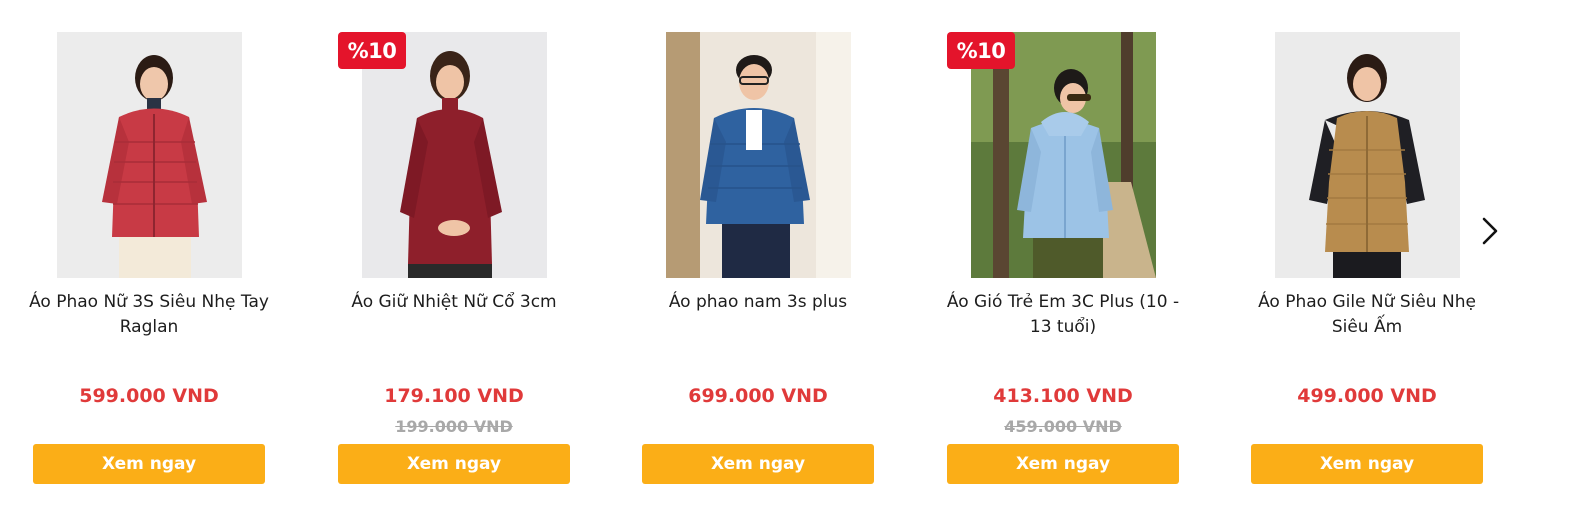 This screenshot has height=532, width=1596. I want to click on product-original-price: 459.000 VND, so click(1063, 426).